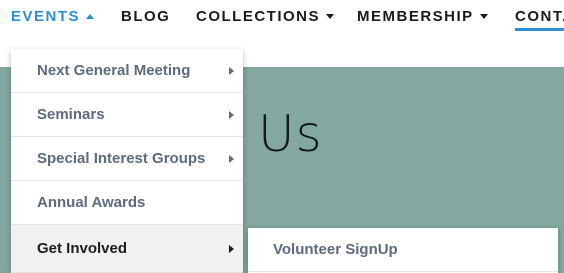 The width and height of the screenshot is (564, 273). I want to click on dropdown-item-label: Special Interest Groups, so click(121, 158).